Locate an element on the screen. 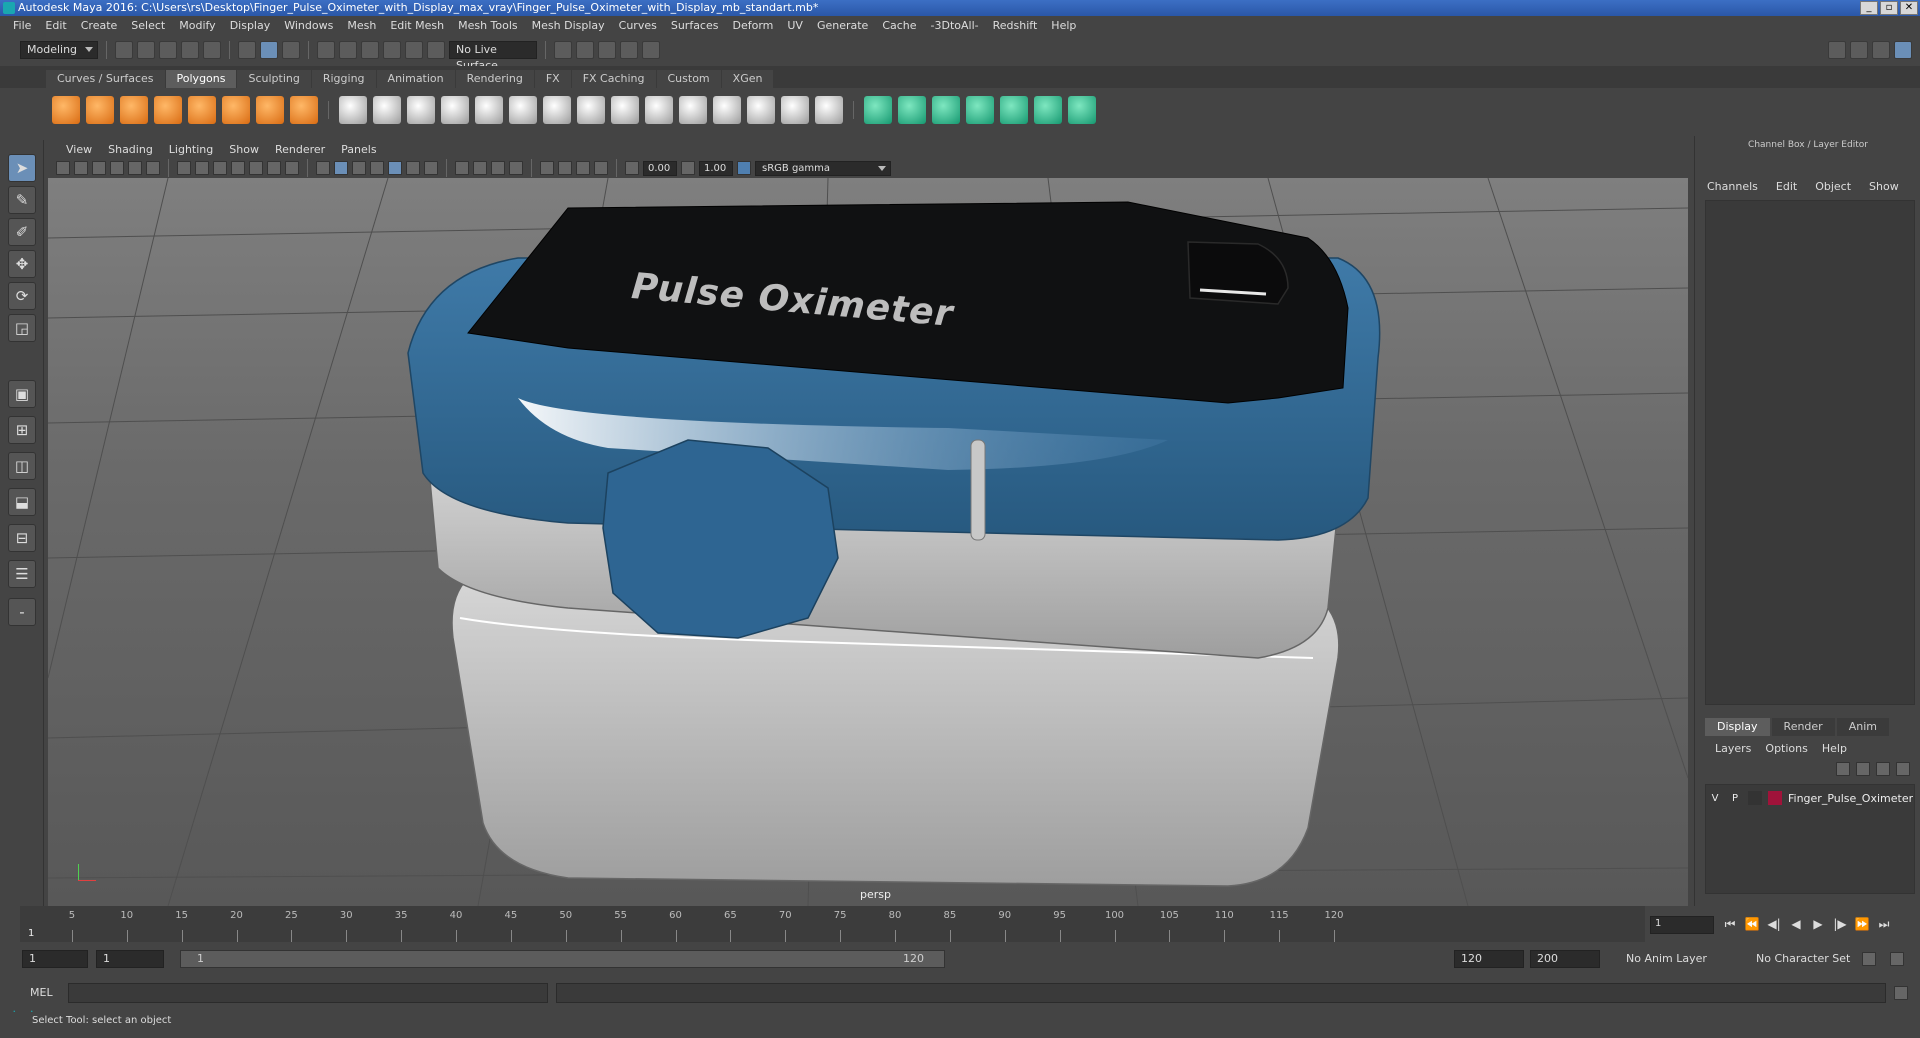  image-plane-icon is located at coordinates (117, 168).